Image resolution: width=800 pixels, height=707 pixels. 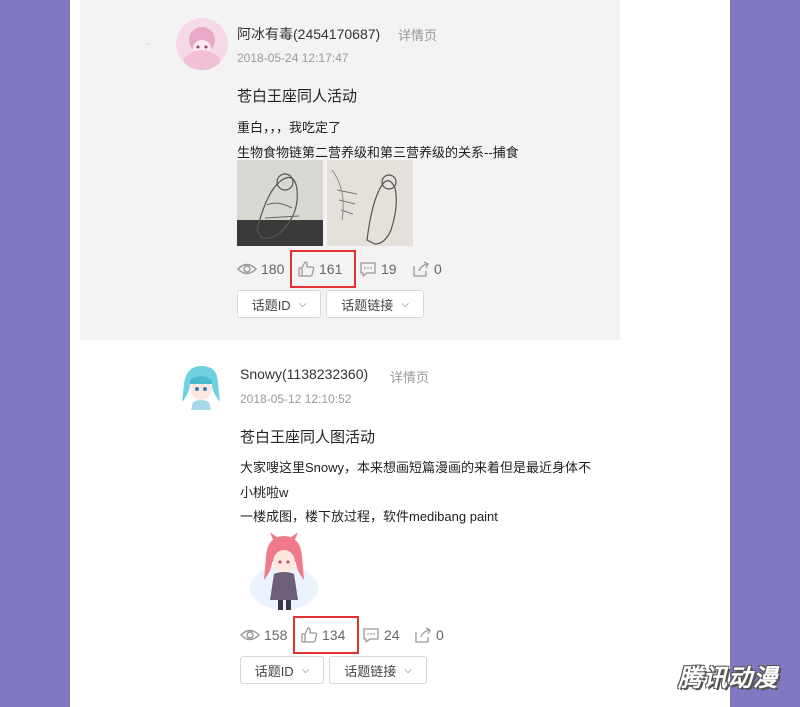 I want to click on view-count-value: 158, so click(x=276, y=635).